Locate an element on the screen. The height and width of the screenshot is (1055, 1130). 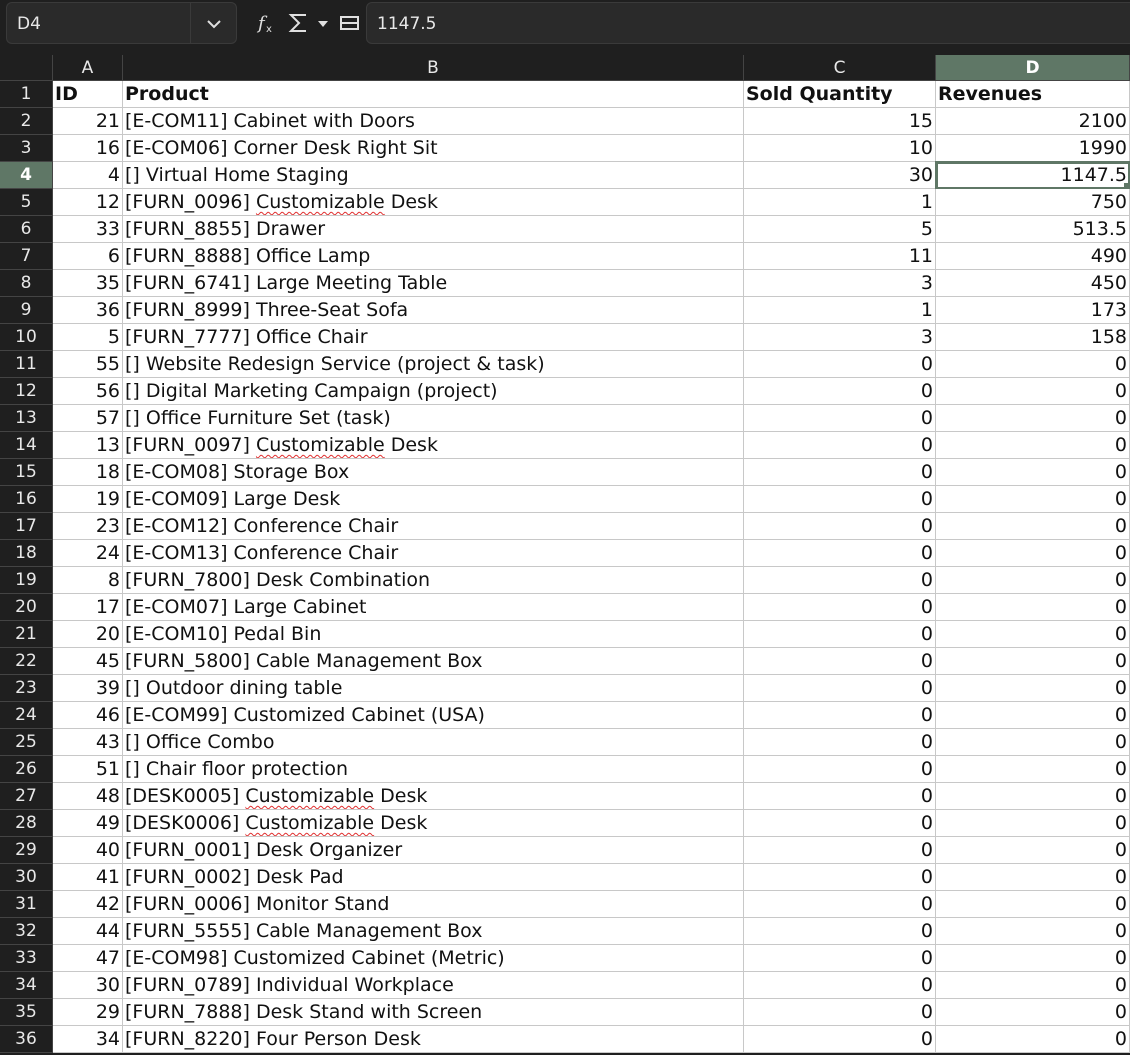
cell-c19: 0 is located at coordinates (840, 580).